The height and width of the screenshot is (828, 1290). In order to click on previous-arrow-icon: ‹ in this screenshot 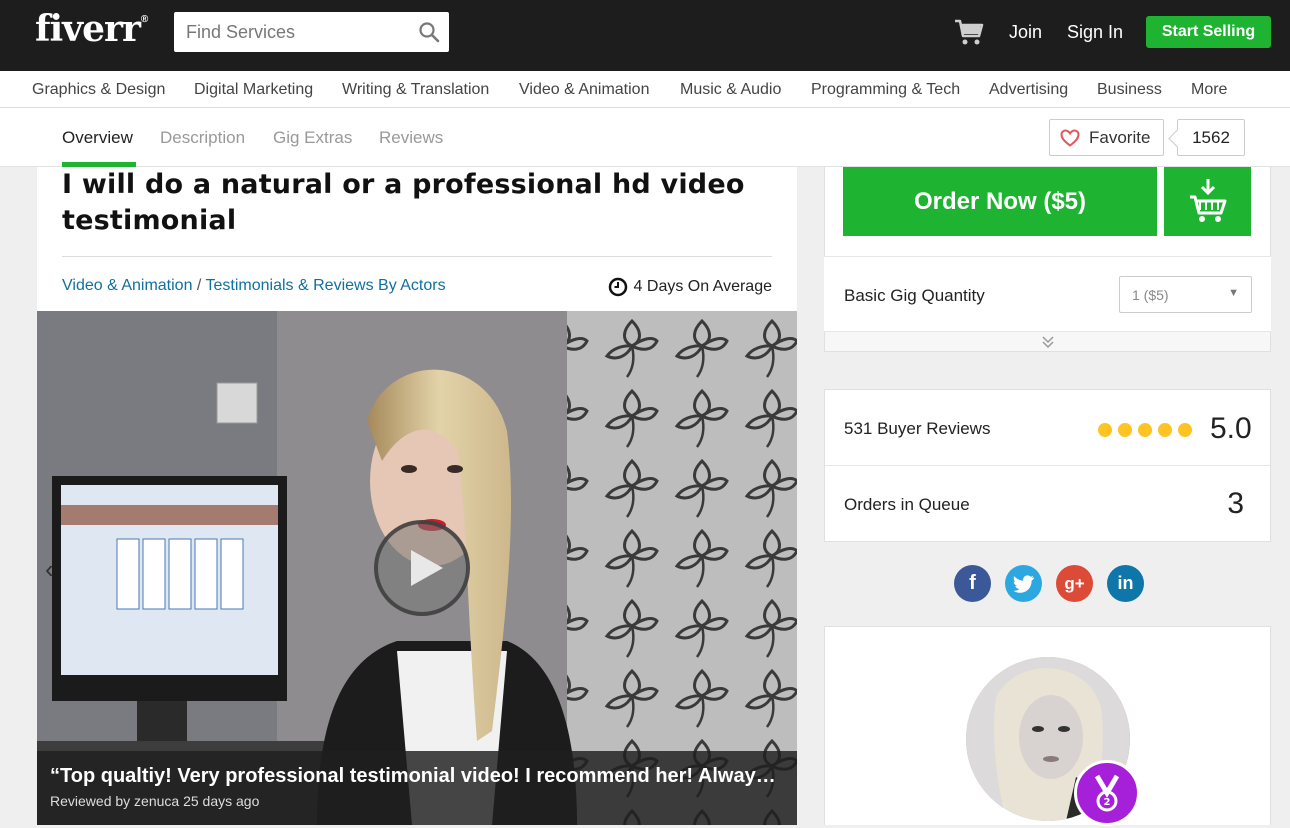, I will do `click(49, 569)`.